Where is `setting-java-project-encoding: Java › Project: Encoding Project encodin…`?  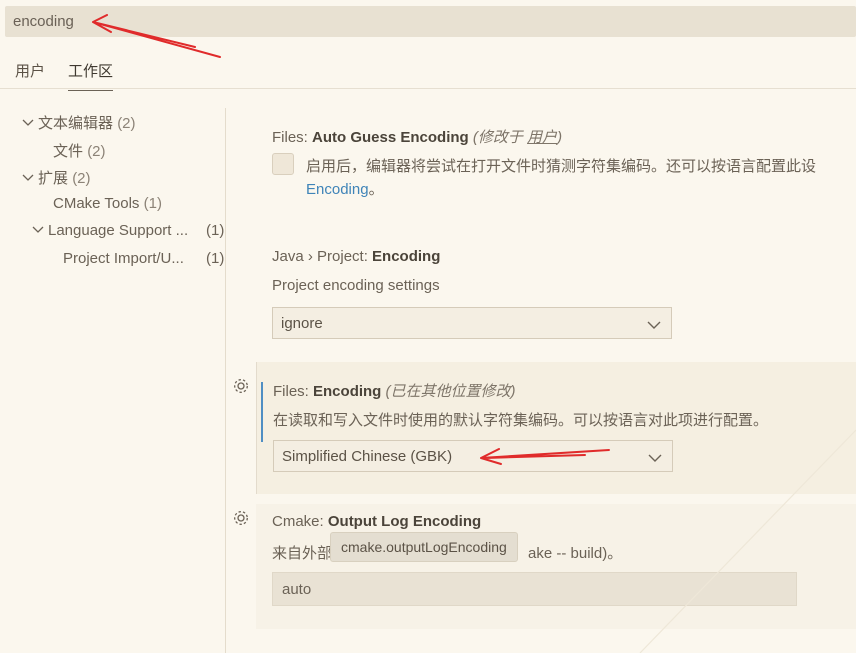
setting-java-project-encoding: Java › Project: Encoding Project encodin… is located at coordinates (556, 295).